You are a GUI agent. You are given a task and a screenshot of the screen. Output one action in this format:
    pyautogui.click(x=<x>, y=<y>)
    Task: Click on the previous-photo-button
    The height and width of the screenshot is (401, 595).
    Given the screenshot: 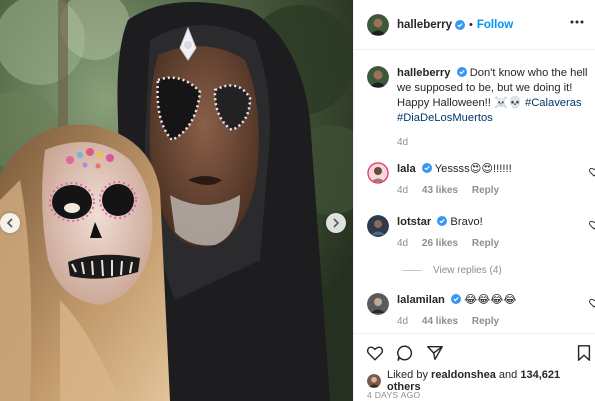 What is the action you would take?
    pyautogui.click(x=10, y=223)
    